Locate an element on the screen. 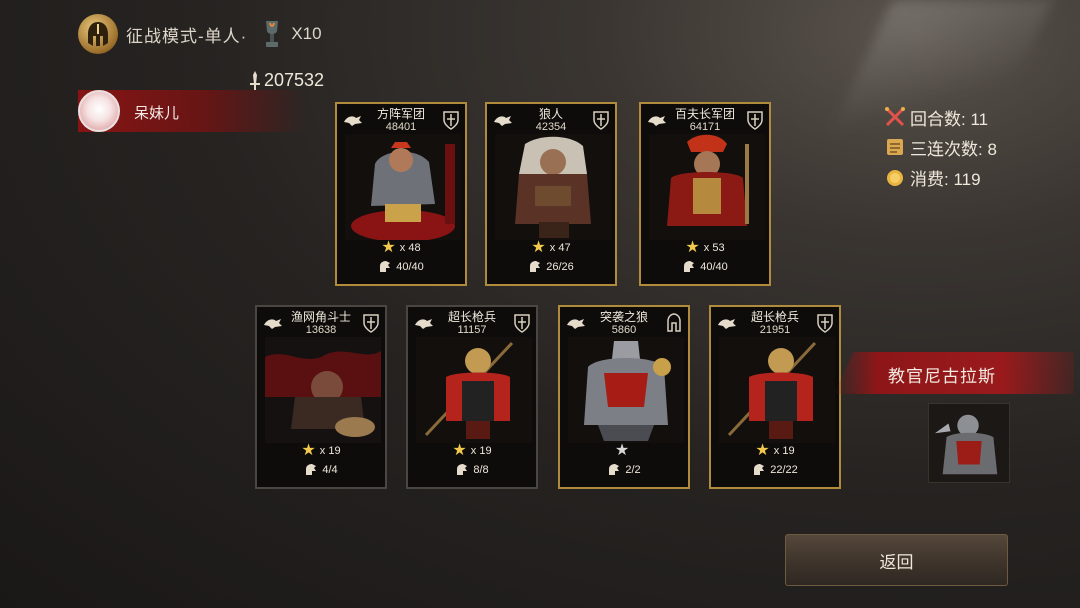 The image size is (1080, 608). power-total: 207532 is located at coordinates (286, 80).